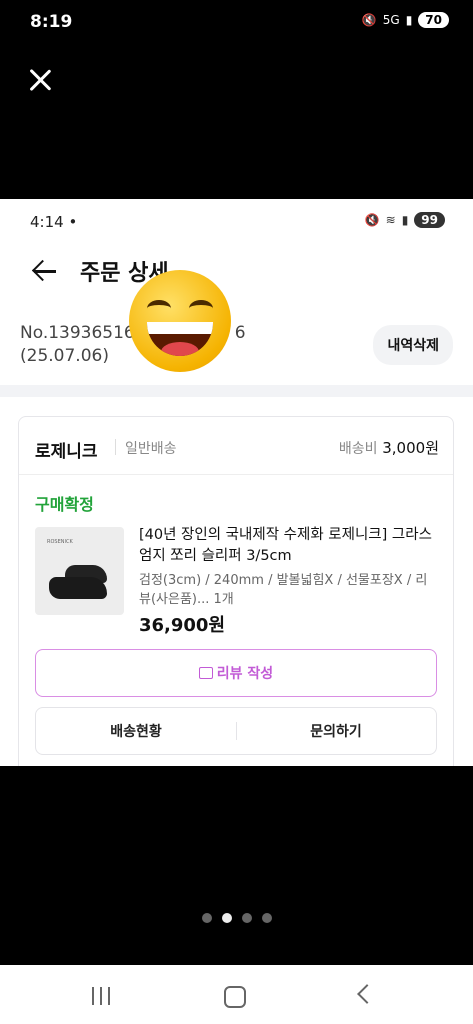 This screenshot has height=1024, width=473. What do you see at coordinates (40, 80) in the screenshot?
I see `close-button` at bounding box center [40, 80].